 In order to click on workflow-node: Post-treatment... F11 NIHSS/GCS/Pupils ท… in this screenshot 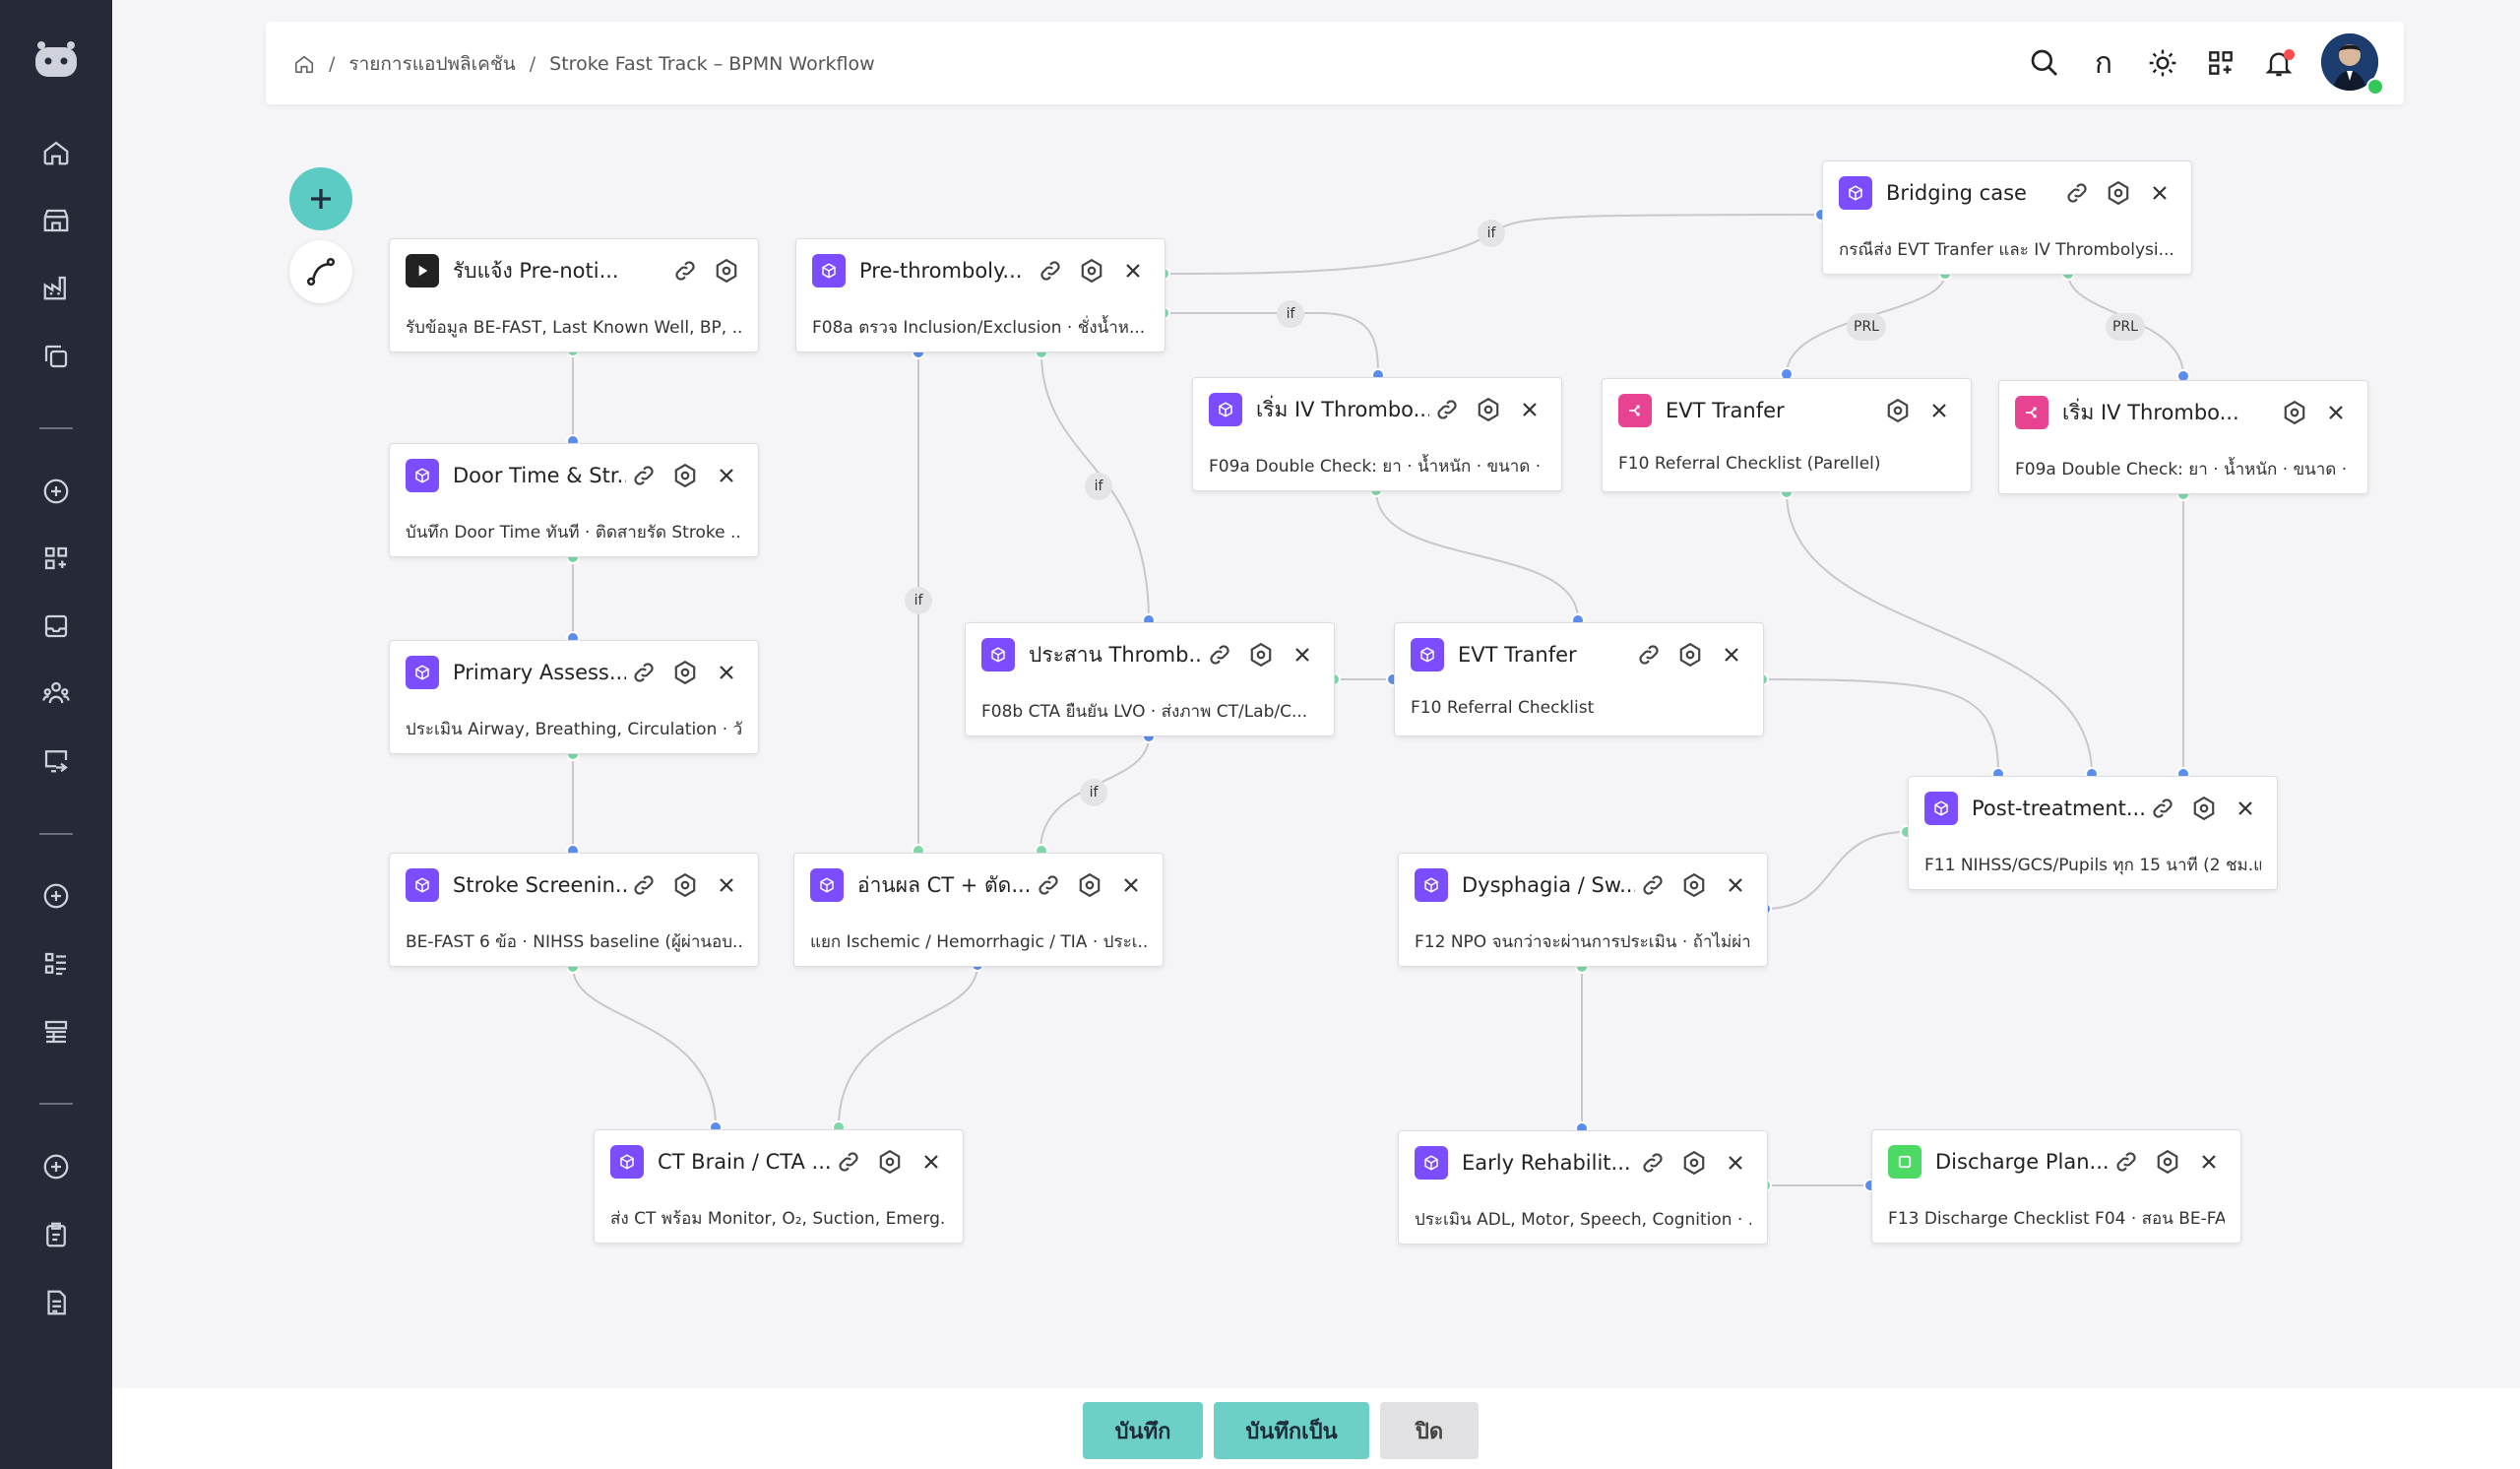, I will do `click(2093, 833)`.